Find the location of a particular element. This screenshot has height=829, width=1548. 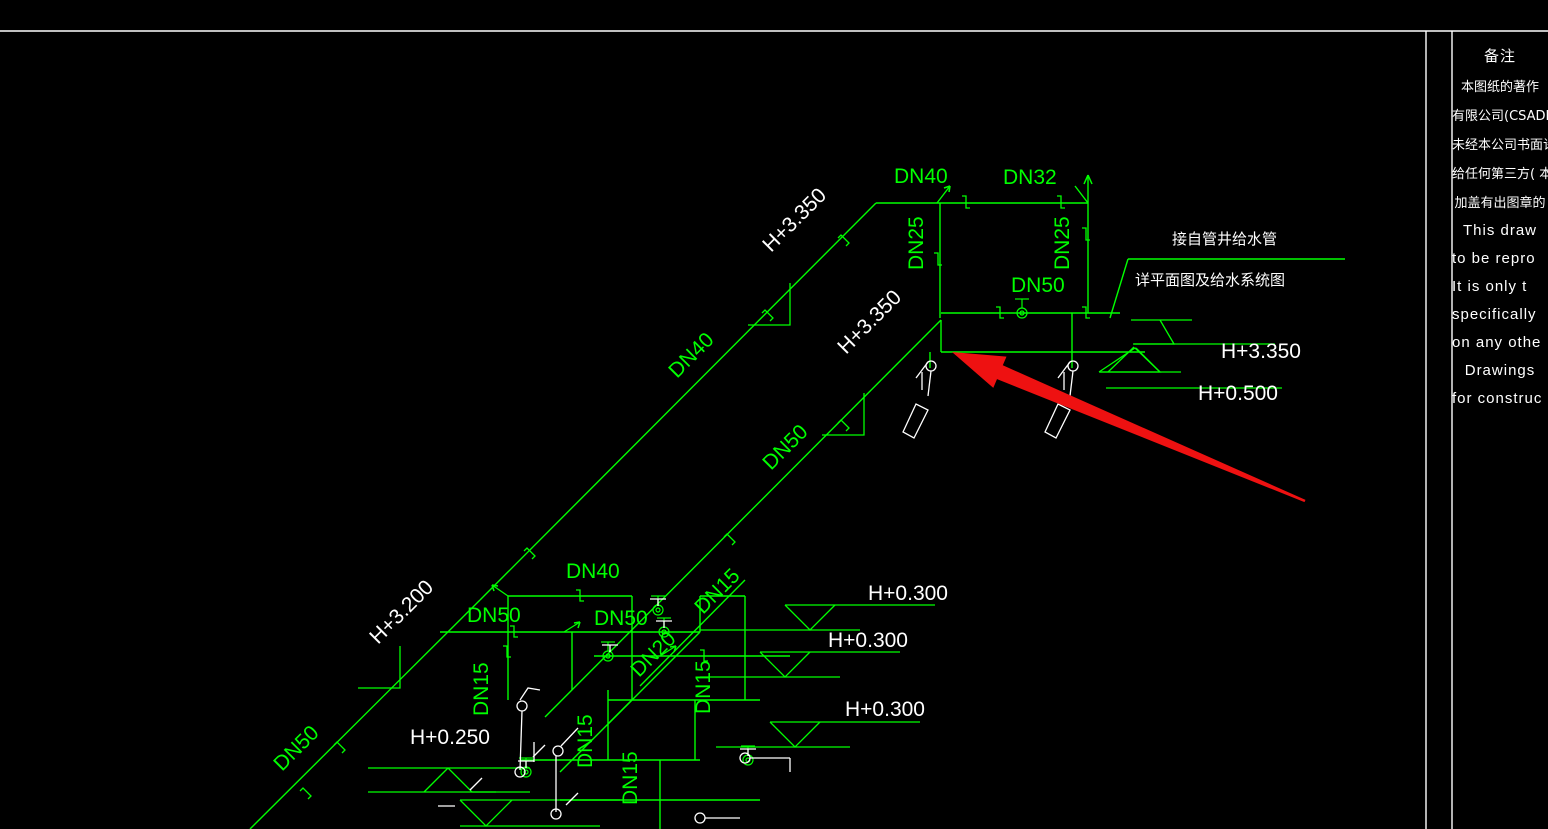

elevation-label: H+0.500 is located at coordinates (1238, 393).